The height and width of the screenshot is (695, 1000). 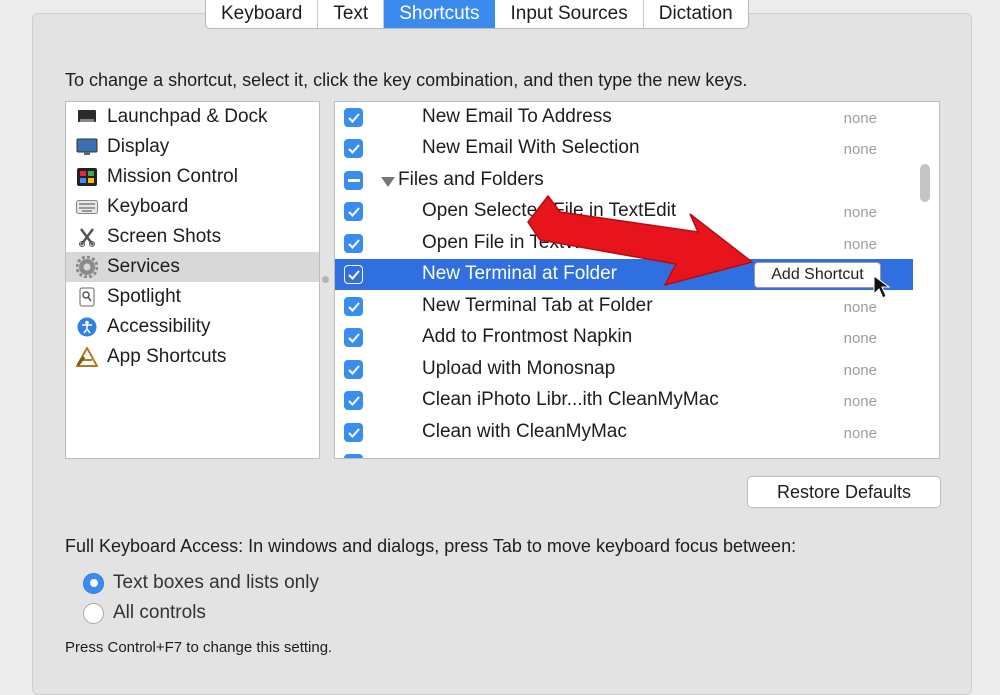 What do you see at coordinates (164, 236) in the screenshot?
I see `category-label: Screen Shots` at bounding box center [164, 236].